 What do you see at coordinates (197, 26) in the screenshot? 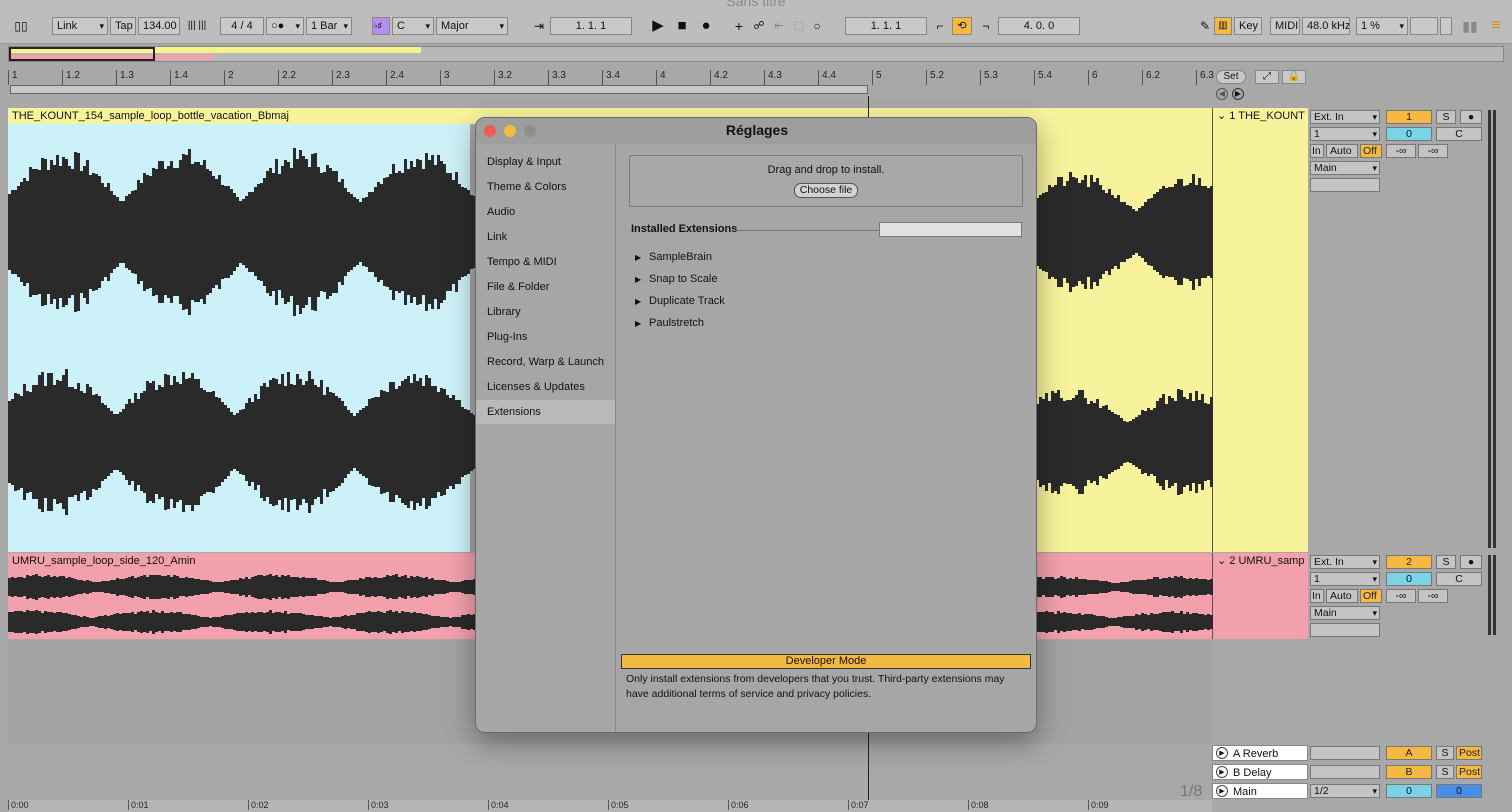
I see `nudge-icon: ||| |||` at bounding box center [197, 26].